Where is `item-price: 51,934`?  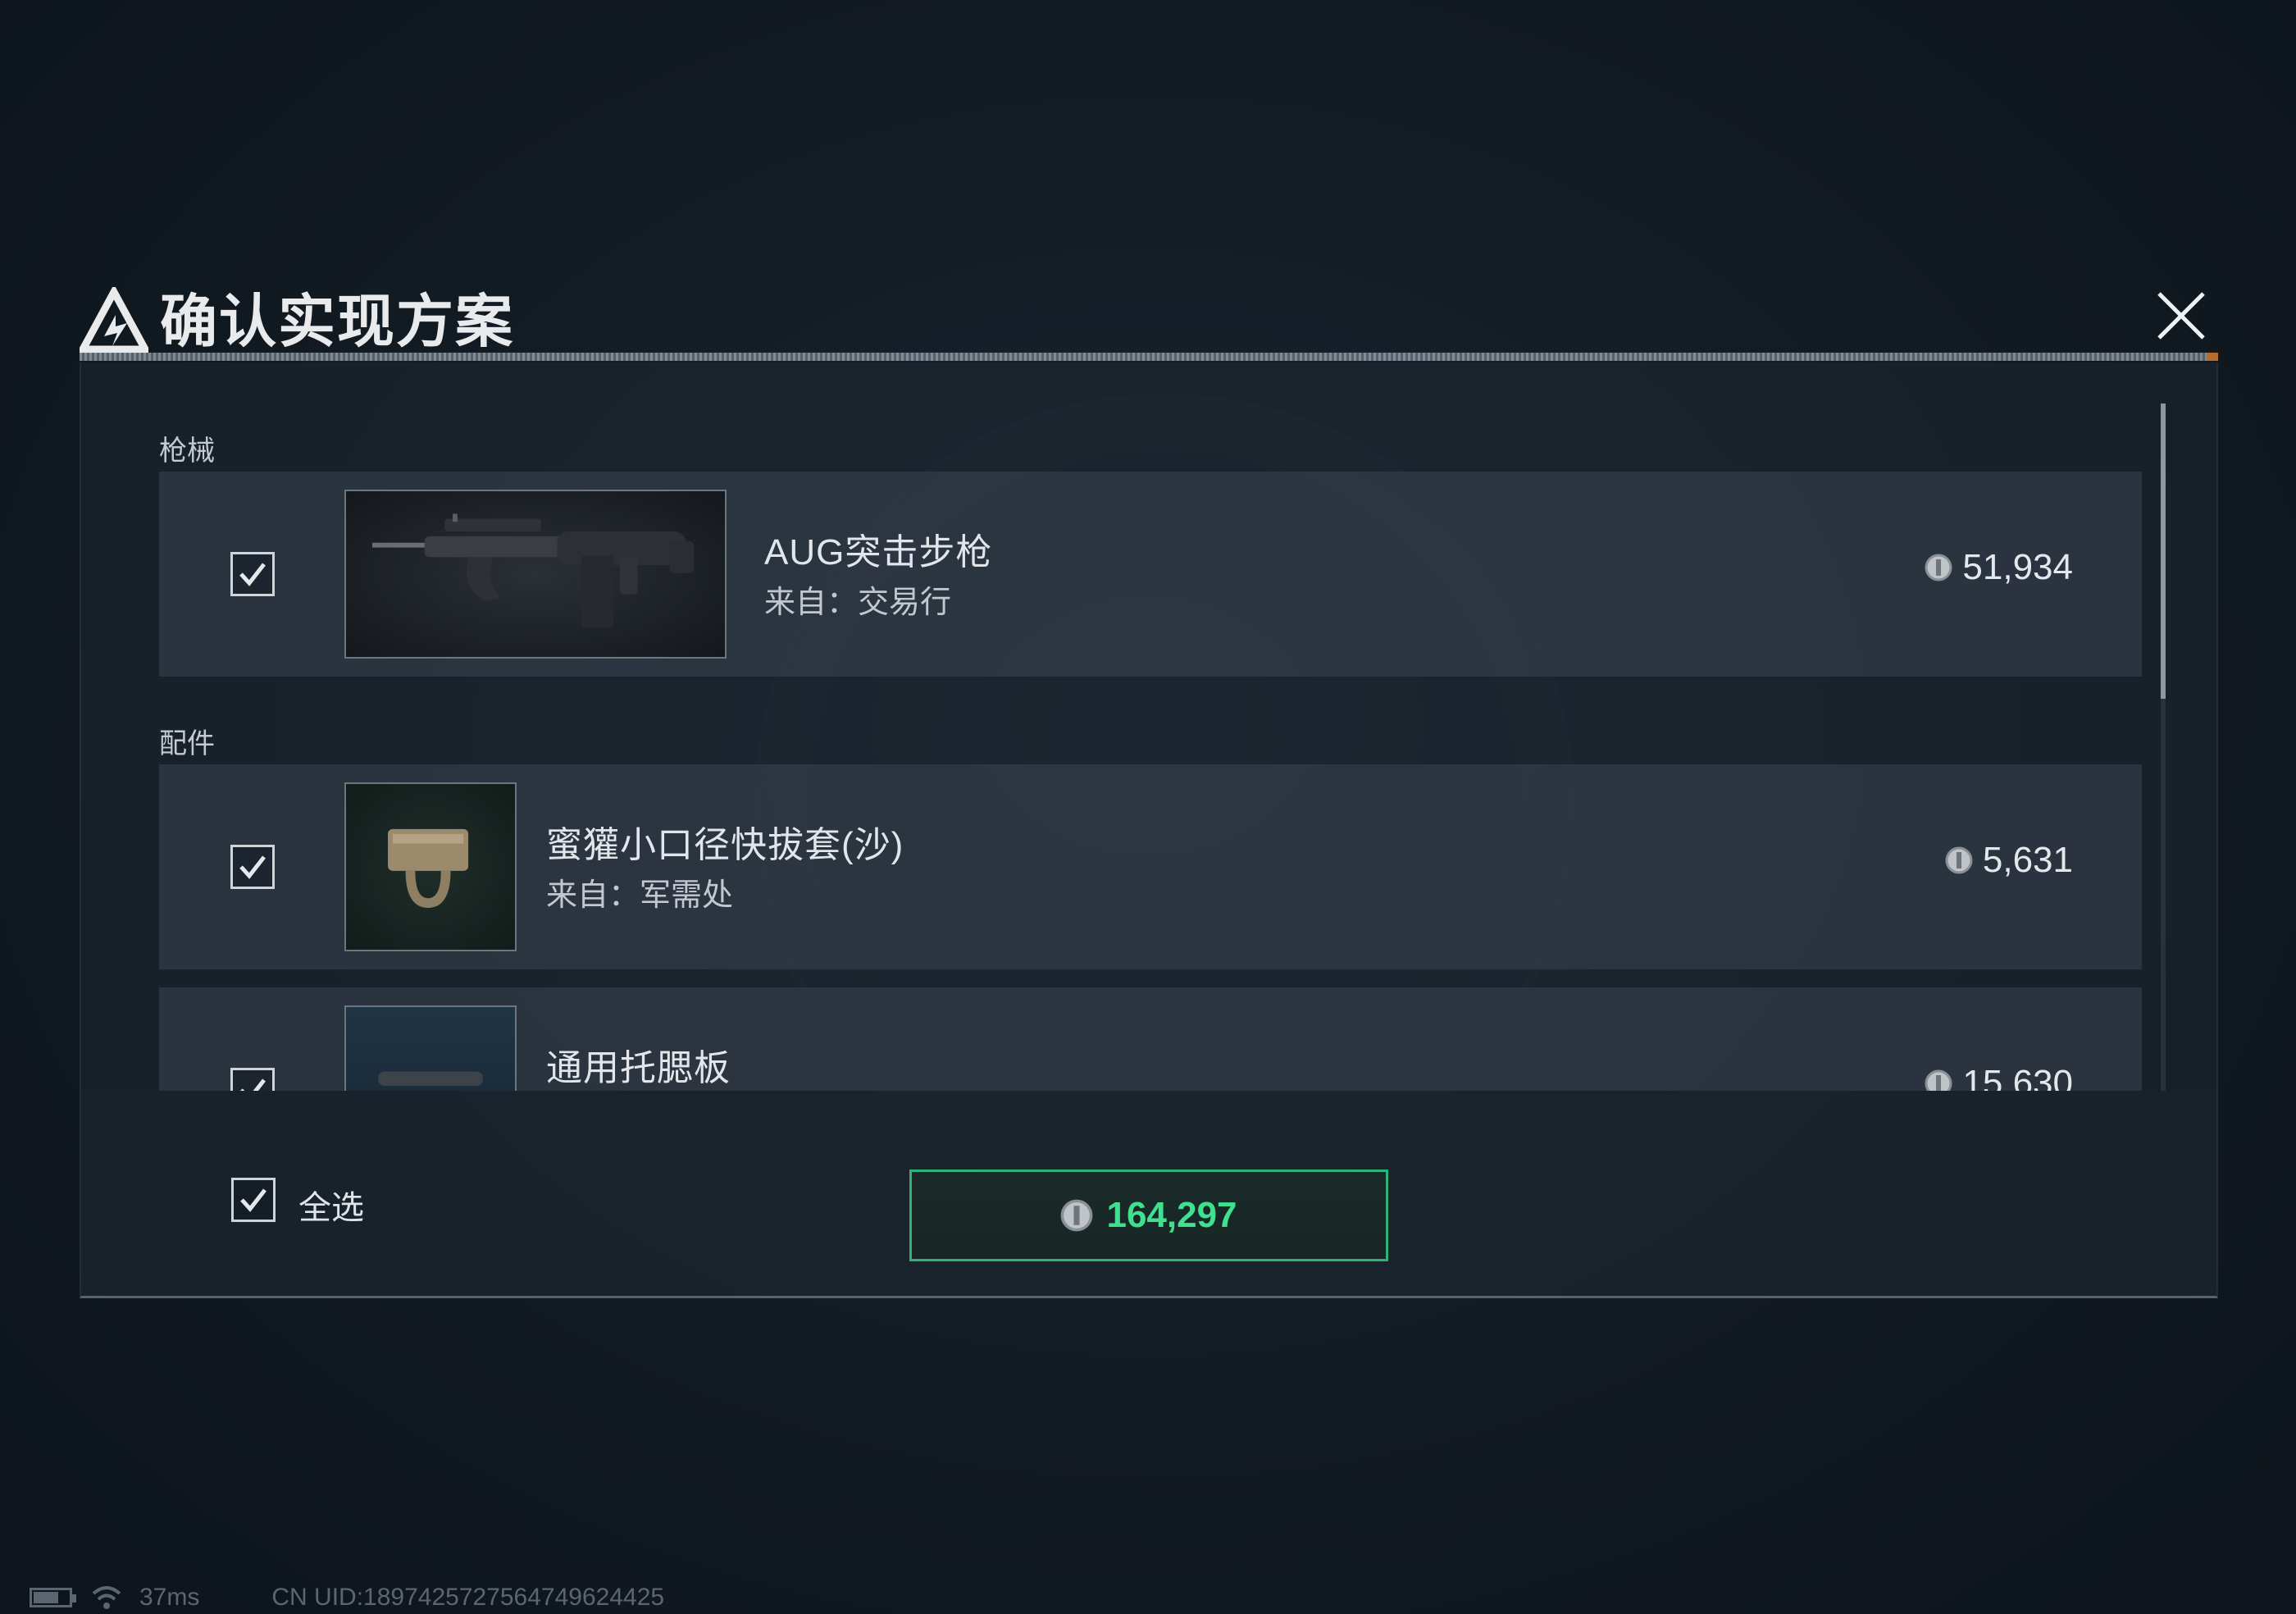 item-price: 51,934 is located at coordinates (1999, 567).